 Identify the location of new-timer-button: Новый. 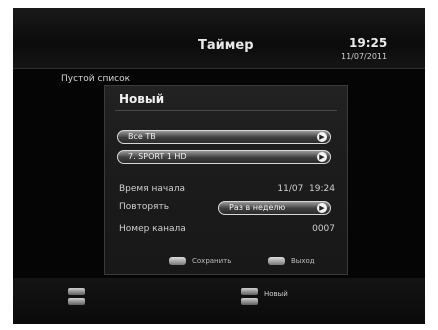
(276, 294).